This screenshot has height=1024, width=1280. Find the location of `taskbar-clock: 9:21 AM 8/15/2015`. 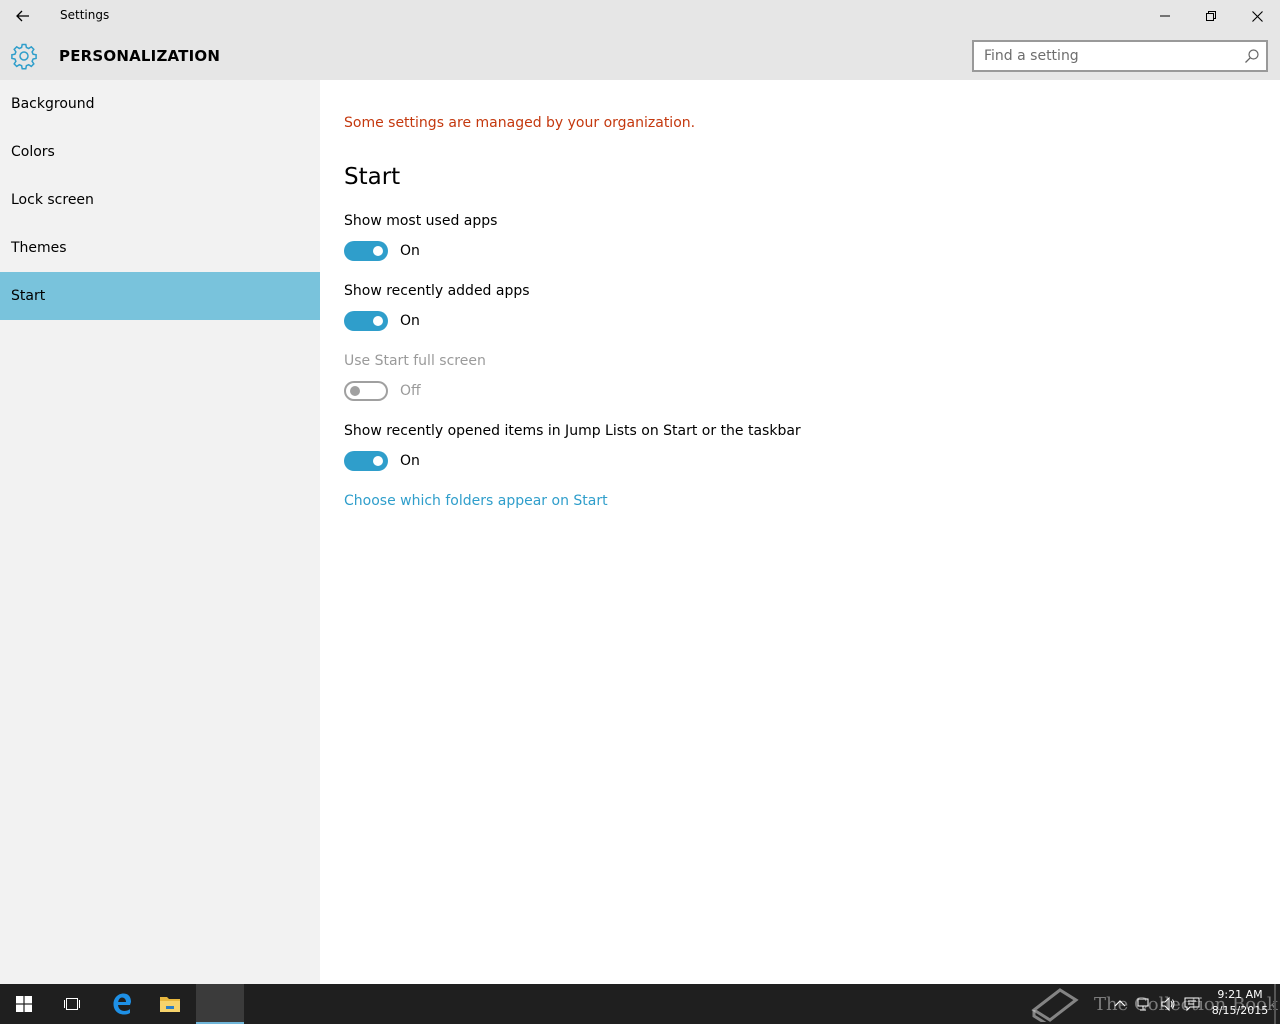

taskbar-clock: 9:21 AM 8/15/2015 is located at coordinates (1240, 1003).